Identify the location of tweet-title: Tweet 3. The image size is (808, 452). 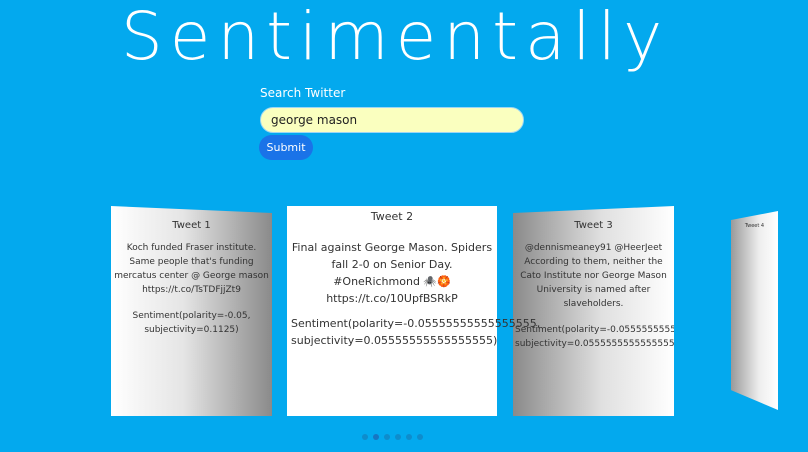
(593, 225).